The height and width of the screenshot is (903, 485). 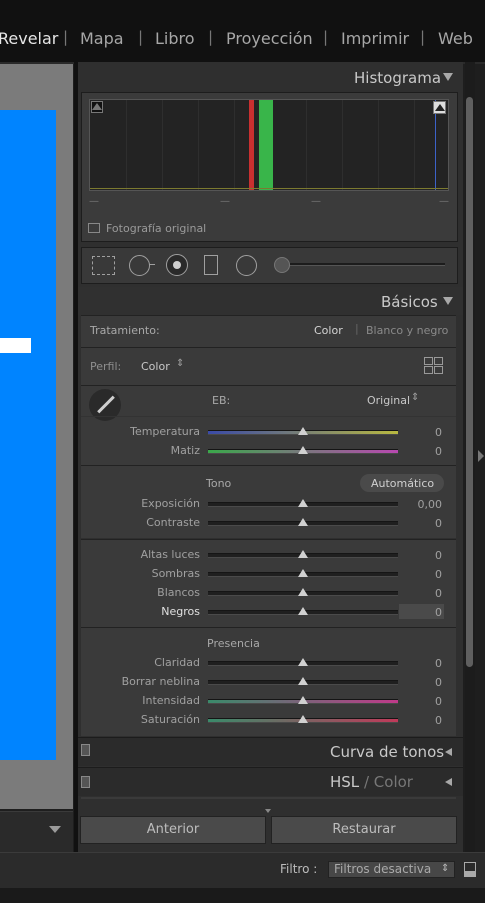 What do you see at coordinates (388, 400) in the screenshot?
I see `wb-value: Original` at bounding box center [388, 400].